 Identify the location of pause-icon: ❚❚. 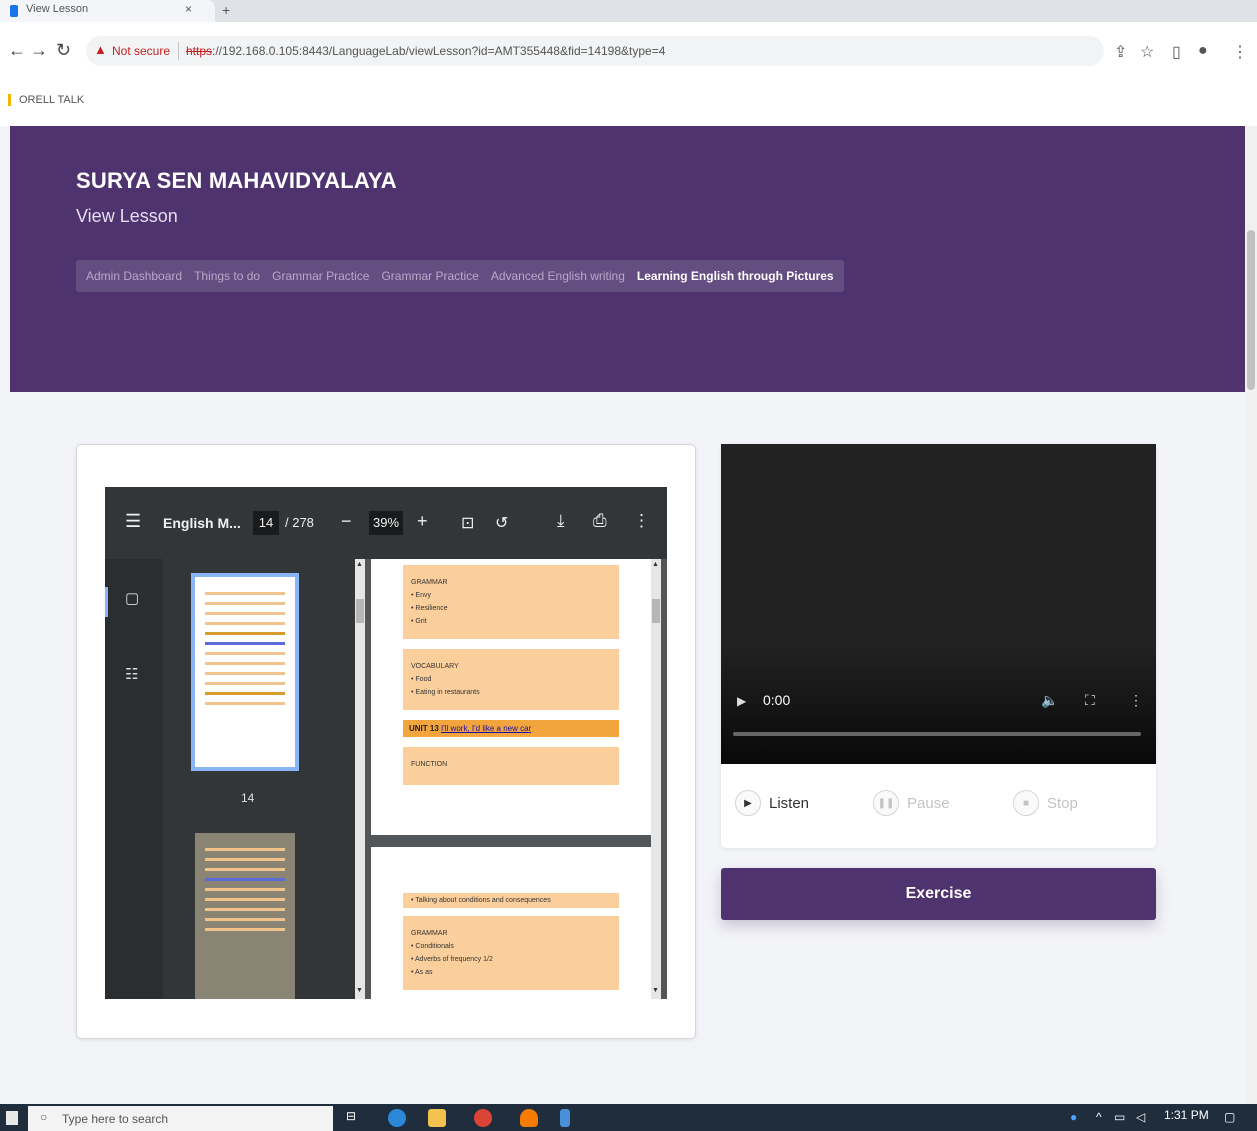
(886, 803).